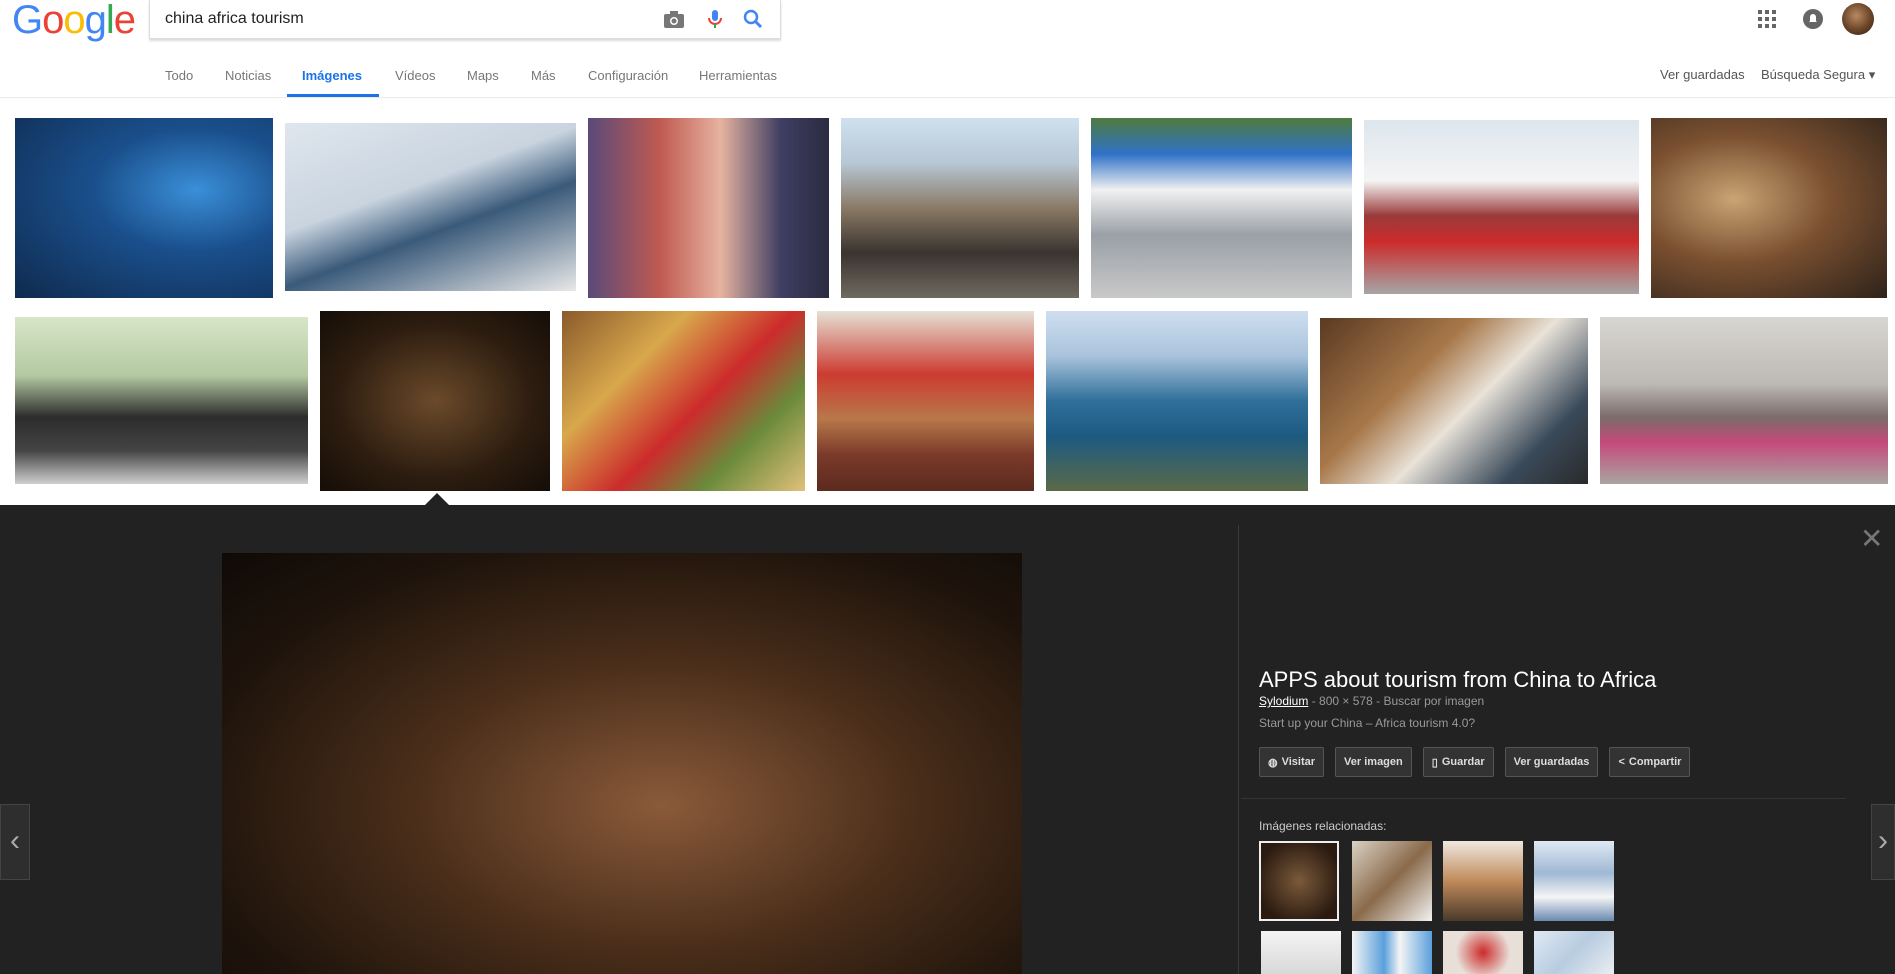 Image resolution: width=1895 pixels, height=974 pixels. I want to click on view-image-button: Ver imagen, so click(1373, 762).